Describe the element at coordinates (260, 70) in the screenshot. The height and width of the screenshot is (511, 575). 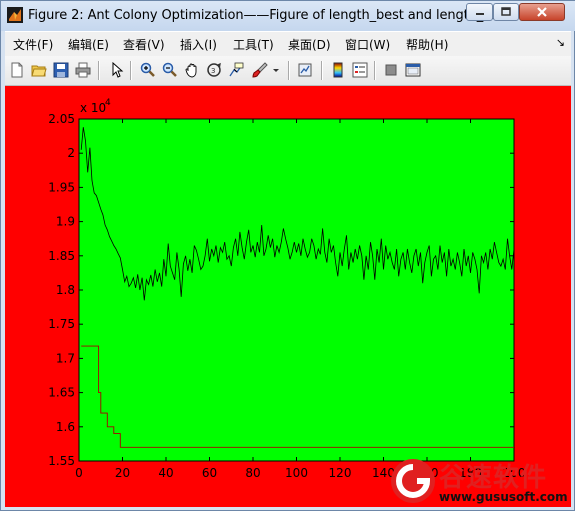
I see `brush-icon` at that location.